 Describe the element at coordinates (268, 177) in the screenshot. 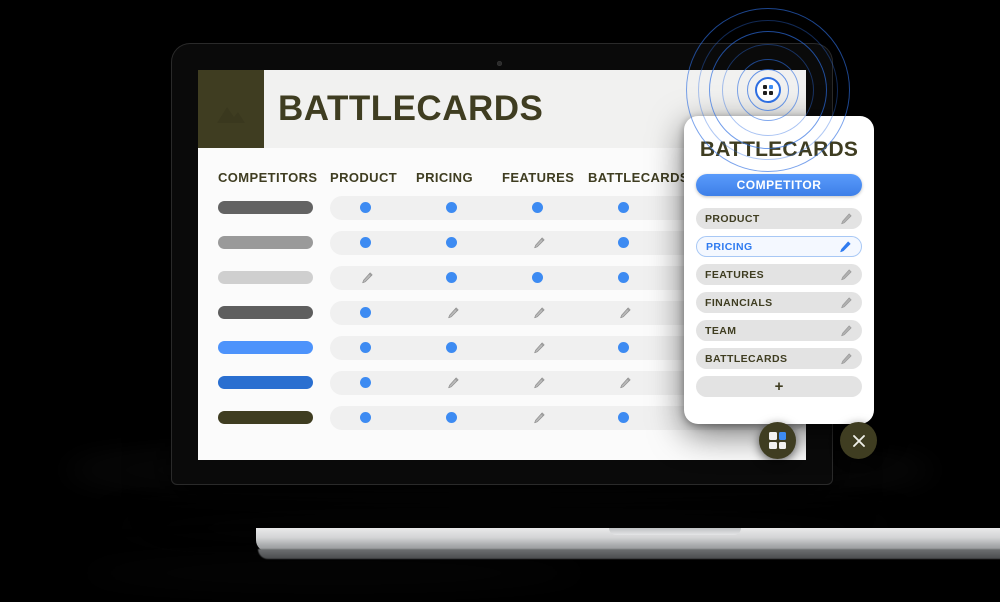

I see `column-header-competitors: COMPETITORS` at that location.